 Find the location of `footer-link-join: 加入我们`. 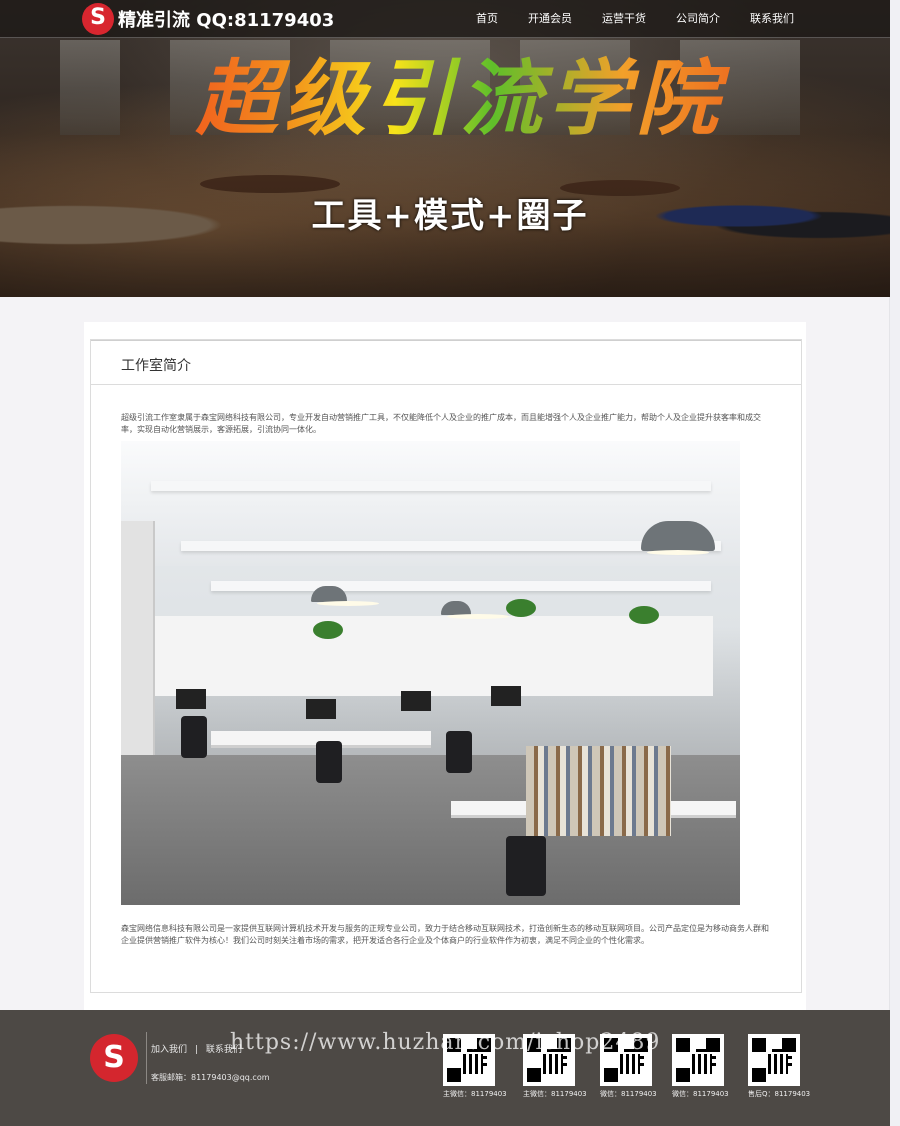

footer-link-join: 加入我们 is located at coordinates (169, 1050).